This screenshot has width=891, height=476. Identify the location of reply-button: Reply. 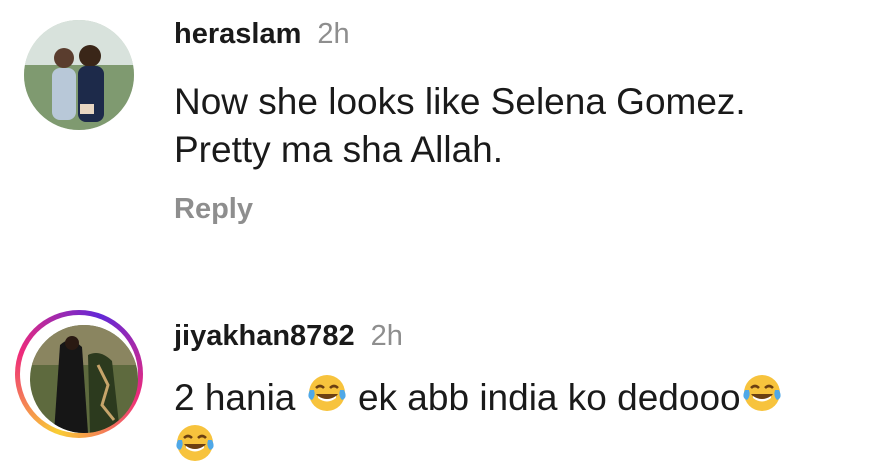
(213, 209).